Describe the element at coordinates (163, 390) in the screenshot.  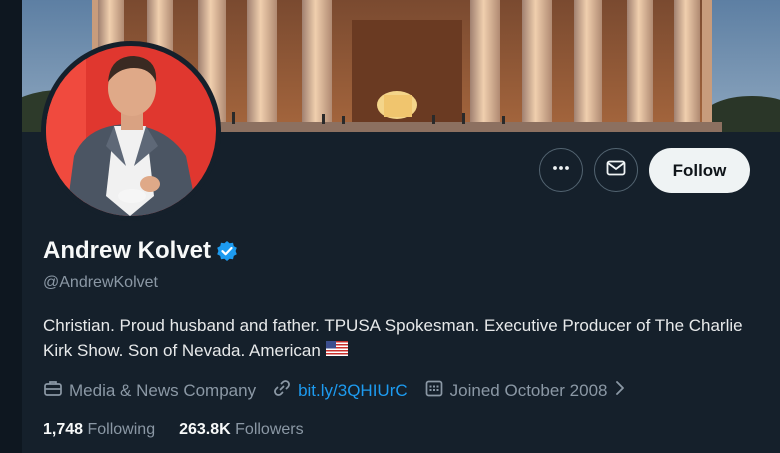
I see `category-label: Media & News Company` at that location.